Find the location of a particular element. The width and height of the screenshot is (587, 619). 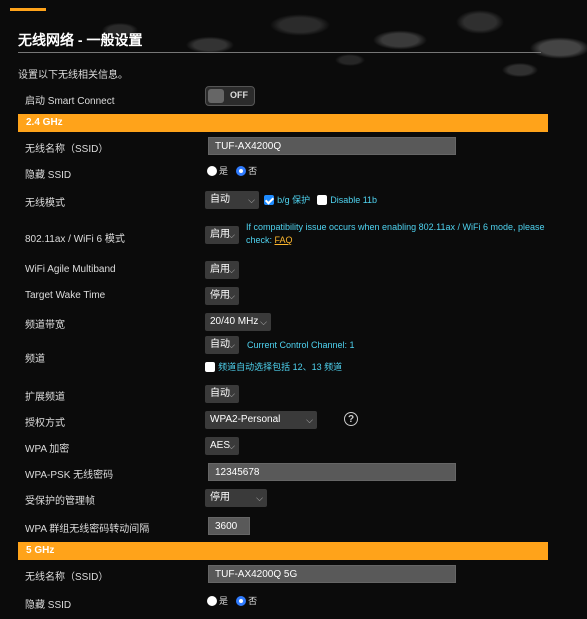

channel-select: 自动 ⌵ is located at coordinates (222, 345).